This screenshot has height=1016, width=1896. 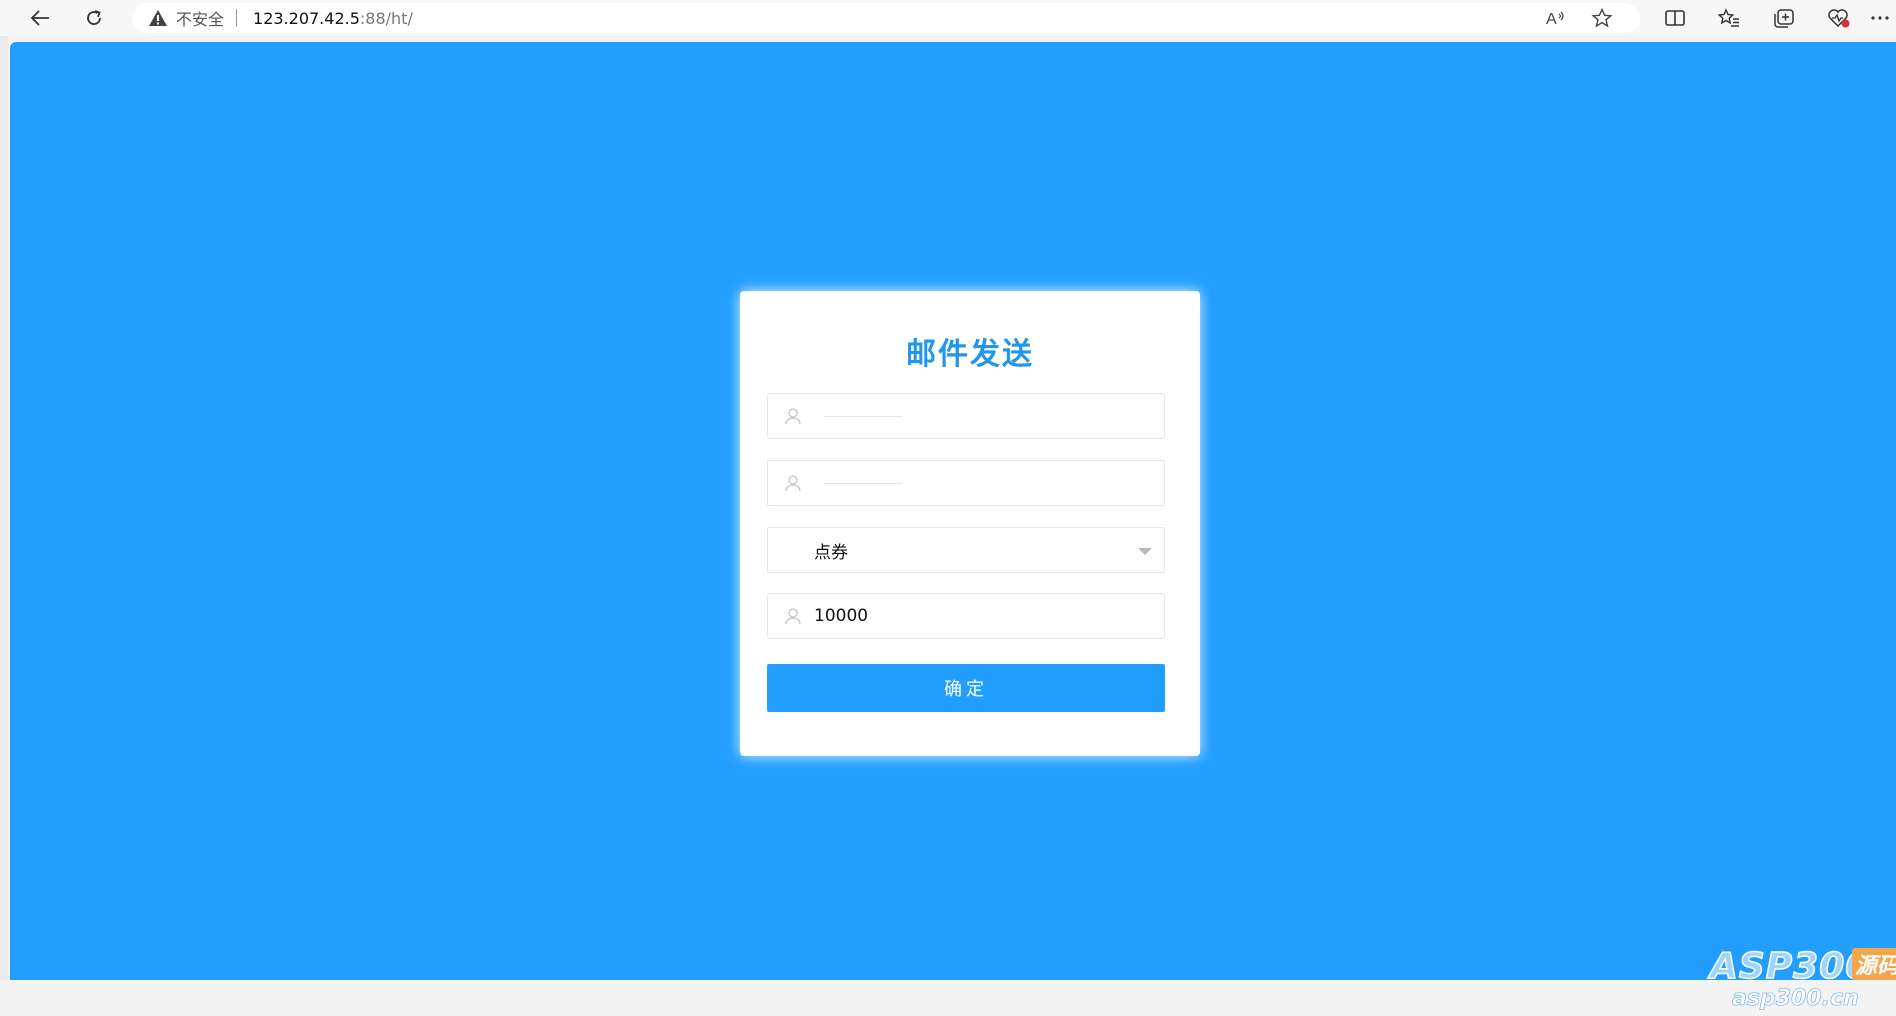 I want to click on security-status-text: 不安全, so click(x=200, y=18).